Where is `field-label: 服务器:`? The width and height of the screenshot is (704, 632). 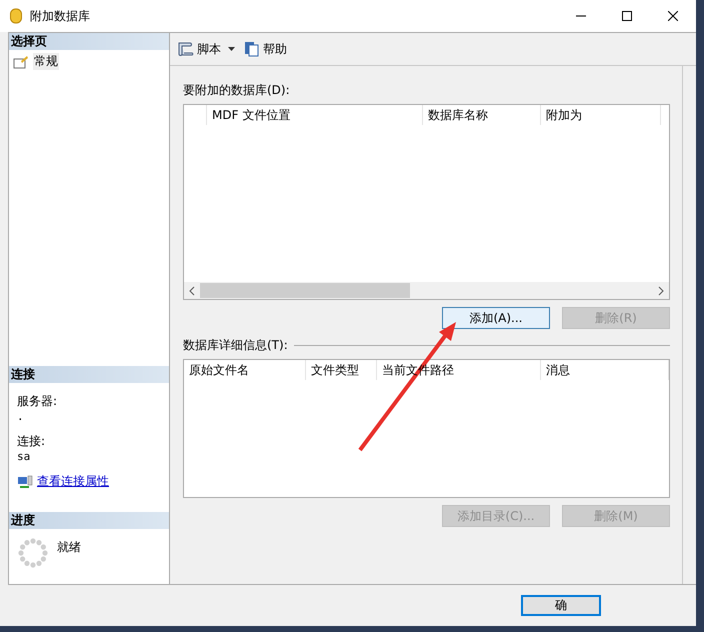
field-label: 服务器: is located at coordinates (37, 401).